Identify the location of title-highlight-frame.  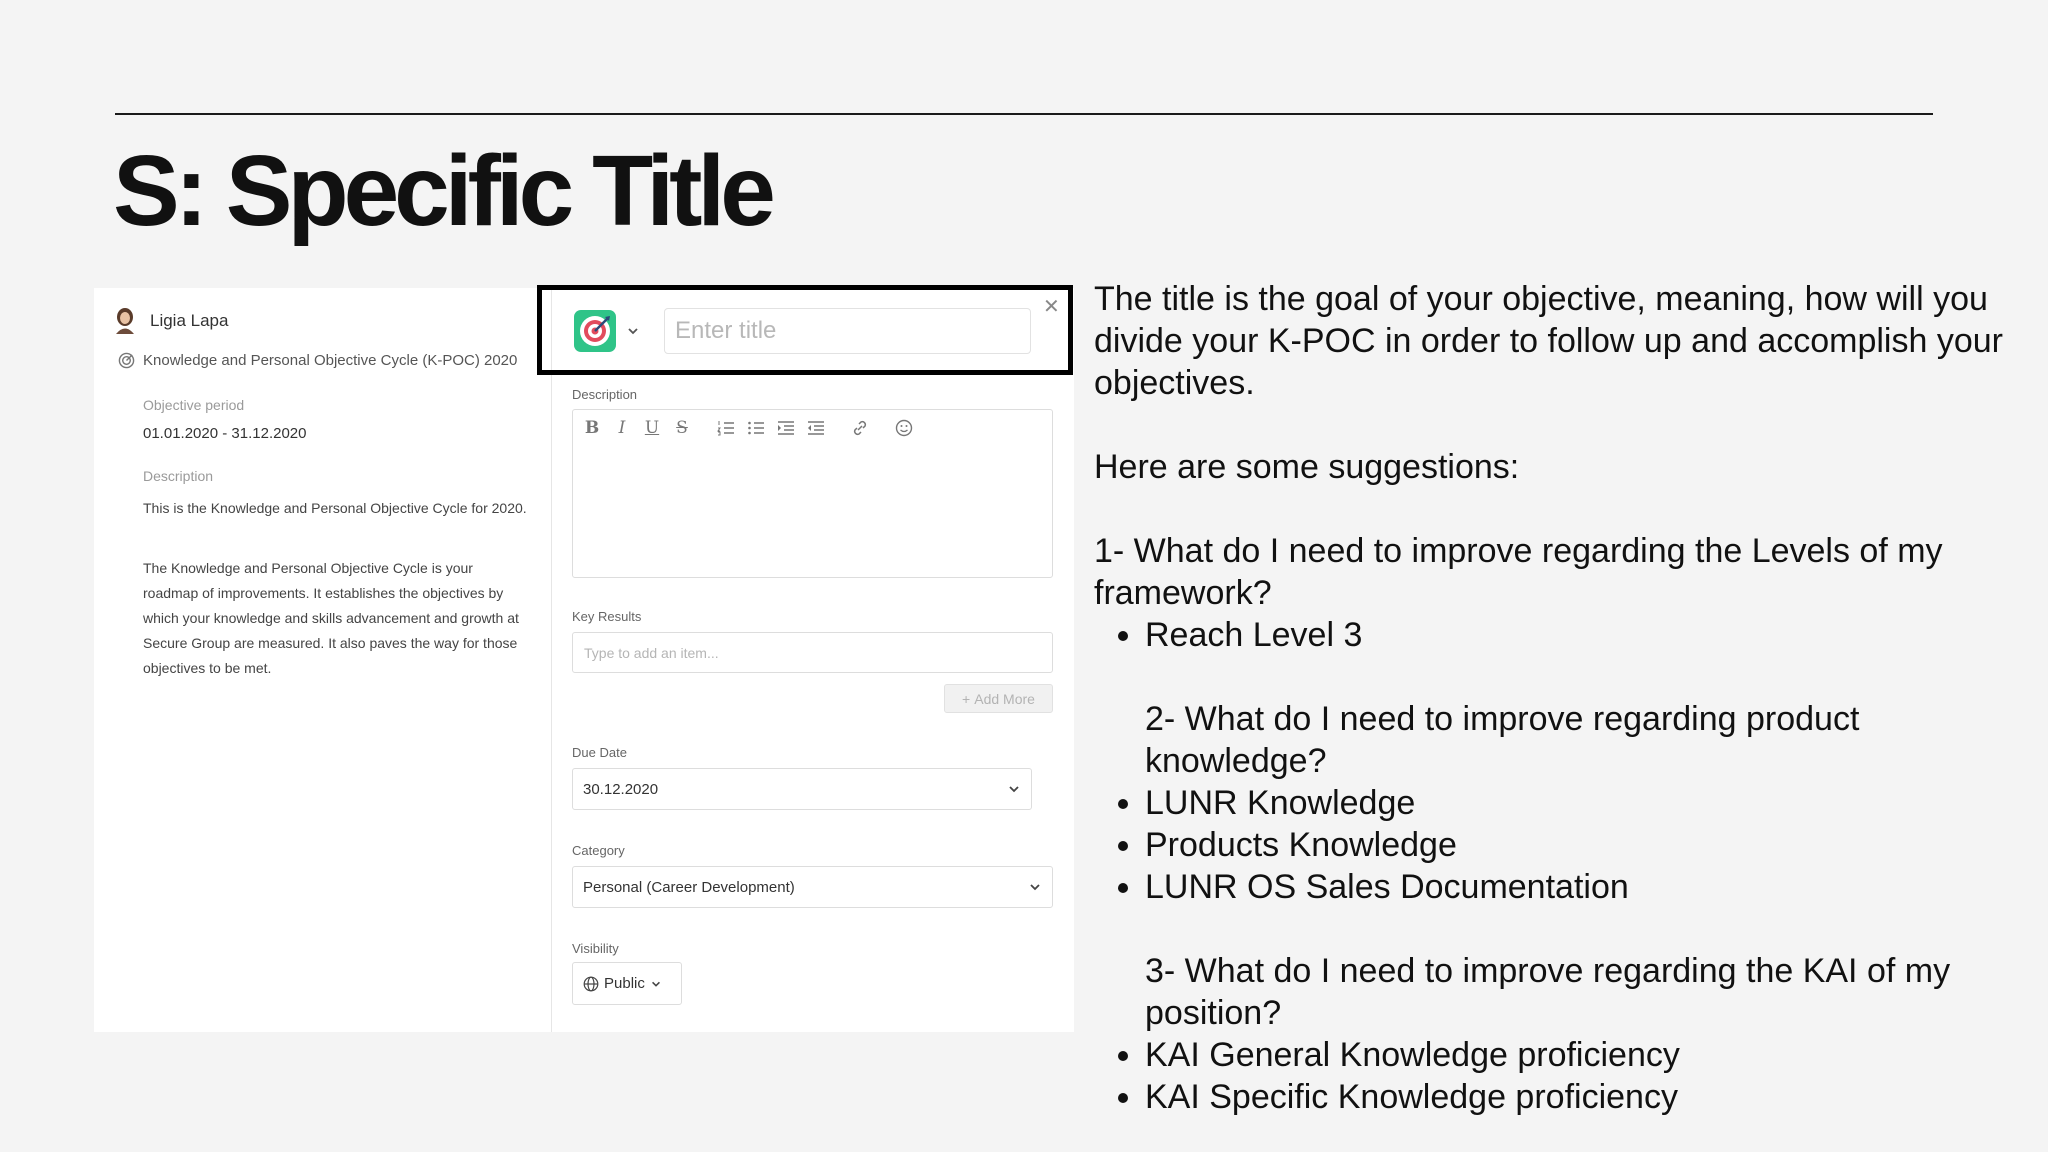
(805, 330).